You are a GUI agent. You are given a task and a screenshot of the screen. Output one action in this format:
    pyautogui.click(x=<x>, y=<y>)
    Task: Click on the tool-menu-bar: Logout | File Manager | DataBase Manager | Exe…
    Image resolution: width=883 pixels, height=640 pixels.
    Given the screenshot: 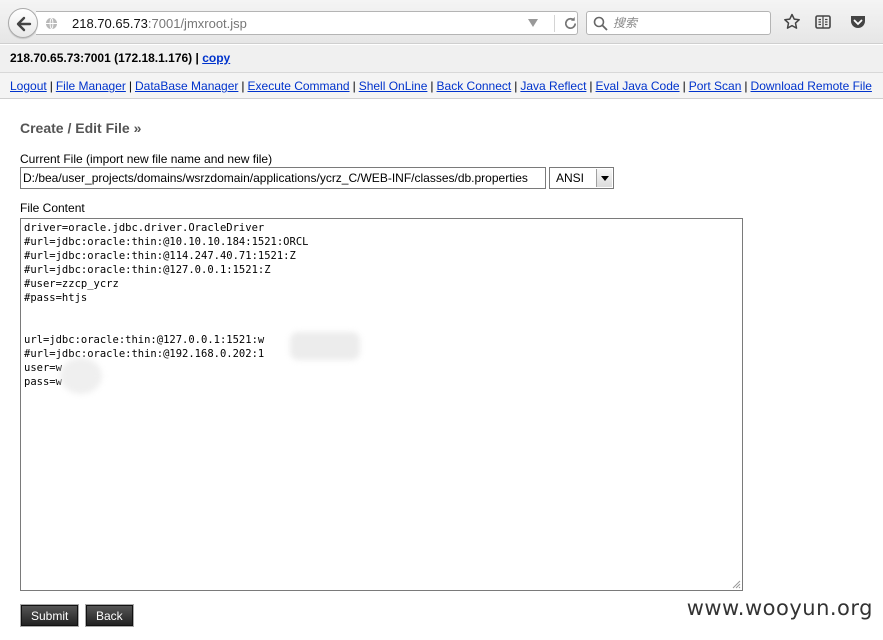 What is the action you would take?
    pyautogui.click(x=441, y=86)
    